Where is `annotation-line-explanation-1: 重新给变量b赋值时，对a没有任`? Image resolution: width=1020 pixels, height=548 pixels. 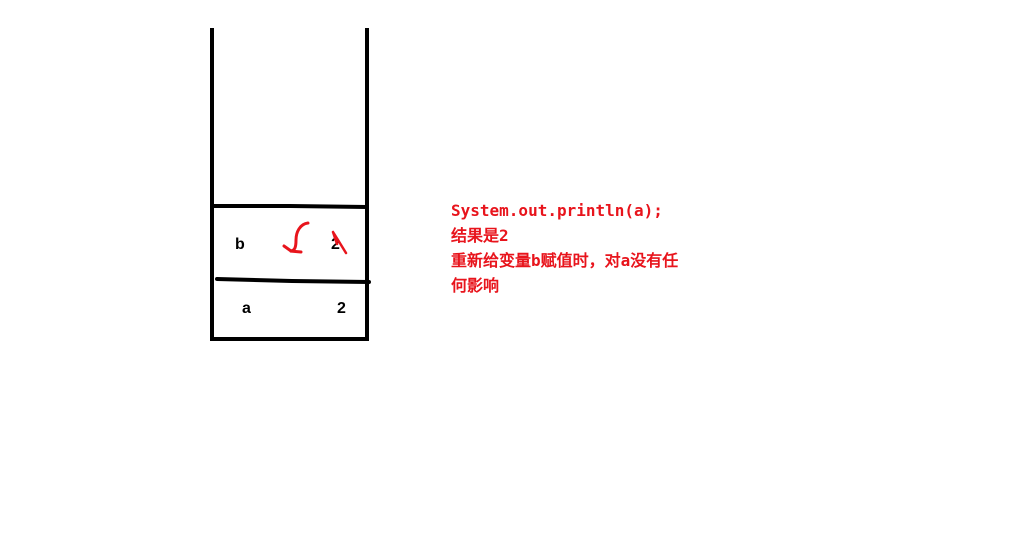 annotation-line-explanation-1: 重新给变量b赋值时，对a没有任 is located at coordinates (565, 260).